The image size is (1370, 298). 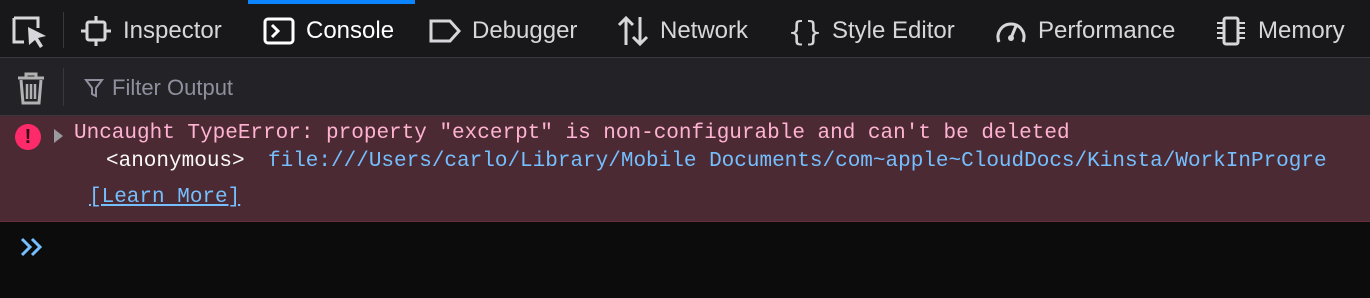 I want to click on network-icon, so click(x=633, y=31).